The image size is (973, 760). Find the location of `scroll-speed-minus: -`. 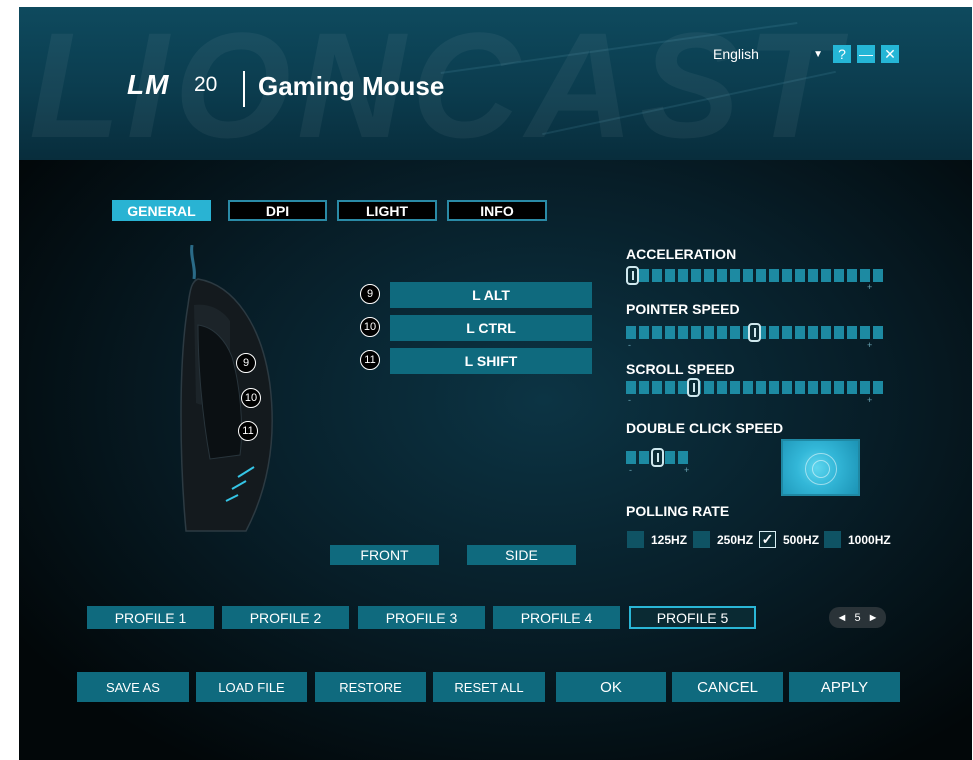

scroll-speed-minus: - is located at coordinates (629, 400).